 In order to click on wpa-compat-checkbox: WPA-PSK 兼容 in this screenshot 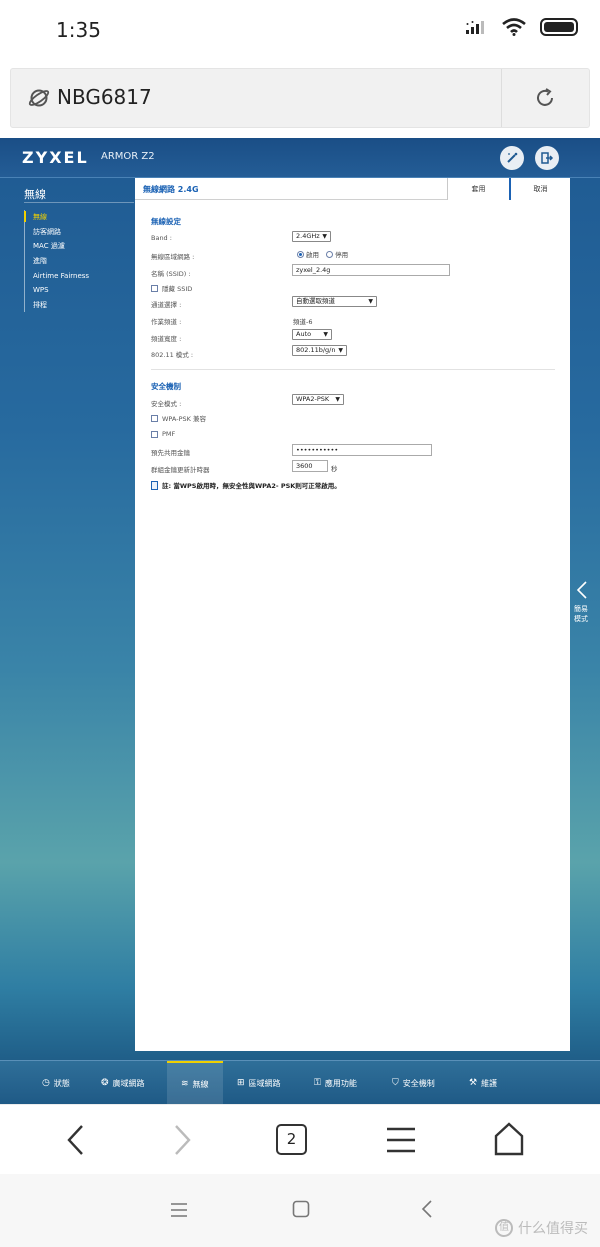, I will do `click(178, 418)`.